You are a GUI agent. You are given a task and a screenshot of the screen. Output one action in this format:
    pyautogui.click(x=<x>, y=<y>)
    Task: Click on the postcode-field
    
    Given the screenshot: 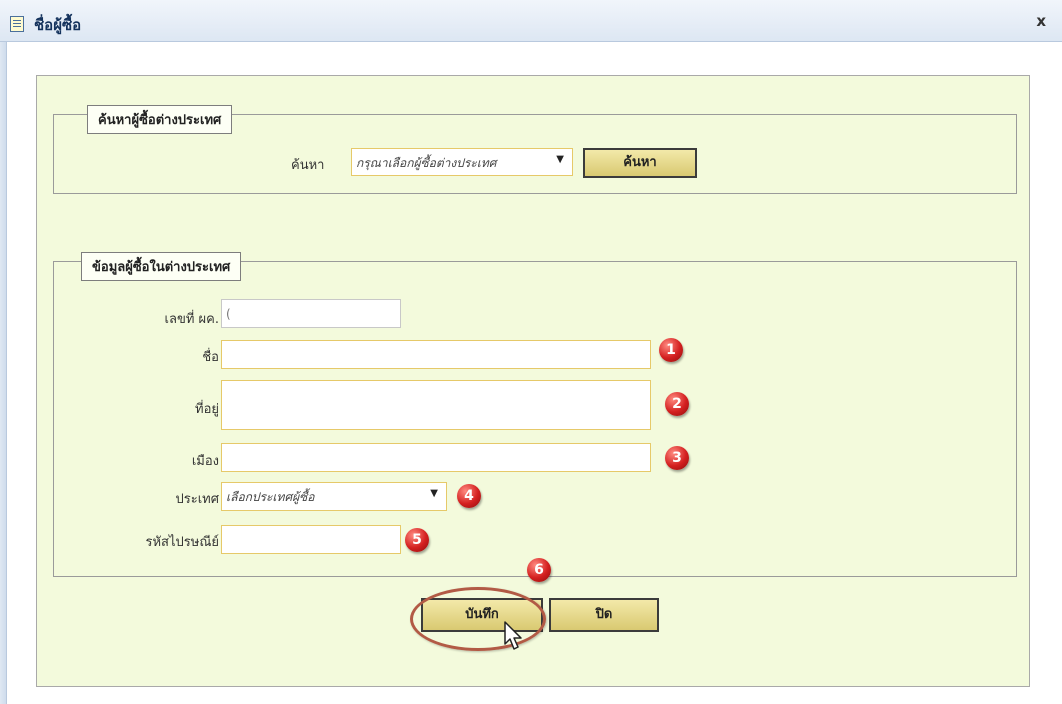 What is the action you would take?
    pyautogui.click(x=311, y=539)
    